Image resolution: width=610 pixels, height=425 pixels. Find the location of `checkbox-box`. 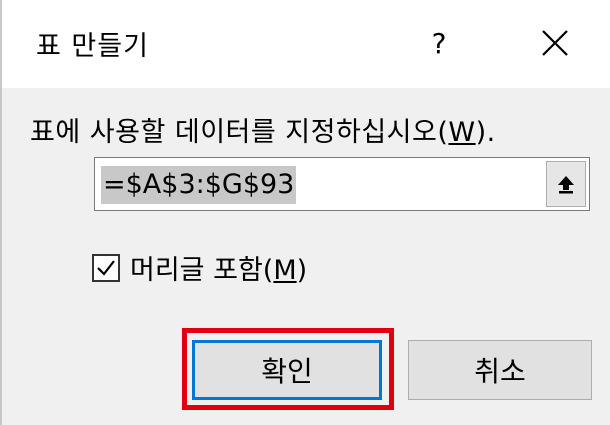

checkbox-box is located at coordinates (106, 267).